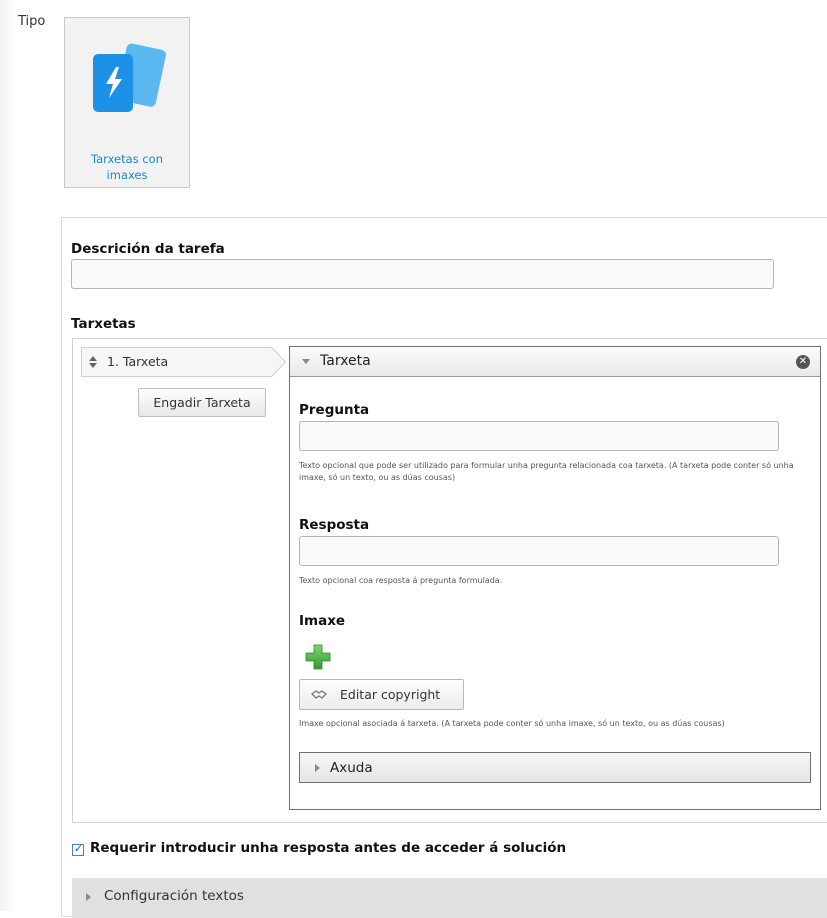 This screenshot has width=827, height=918. Describe the element at coordinates (555, 362) in the screenshot. I see `card-editor-header: Tarxeta ✕` at that location.